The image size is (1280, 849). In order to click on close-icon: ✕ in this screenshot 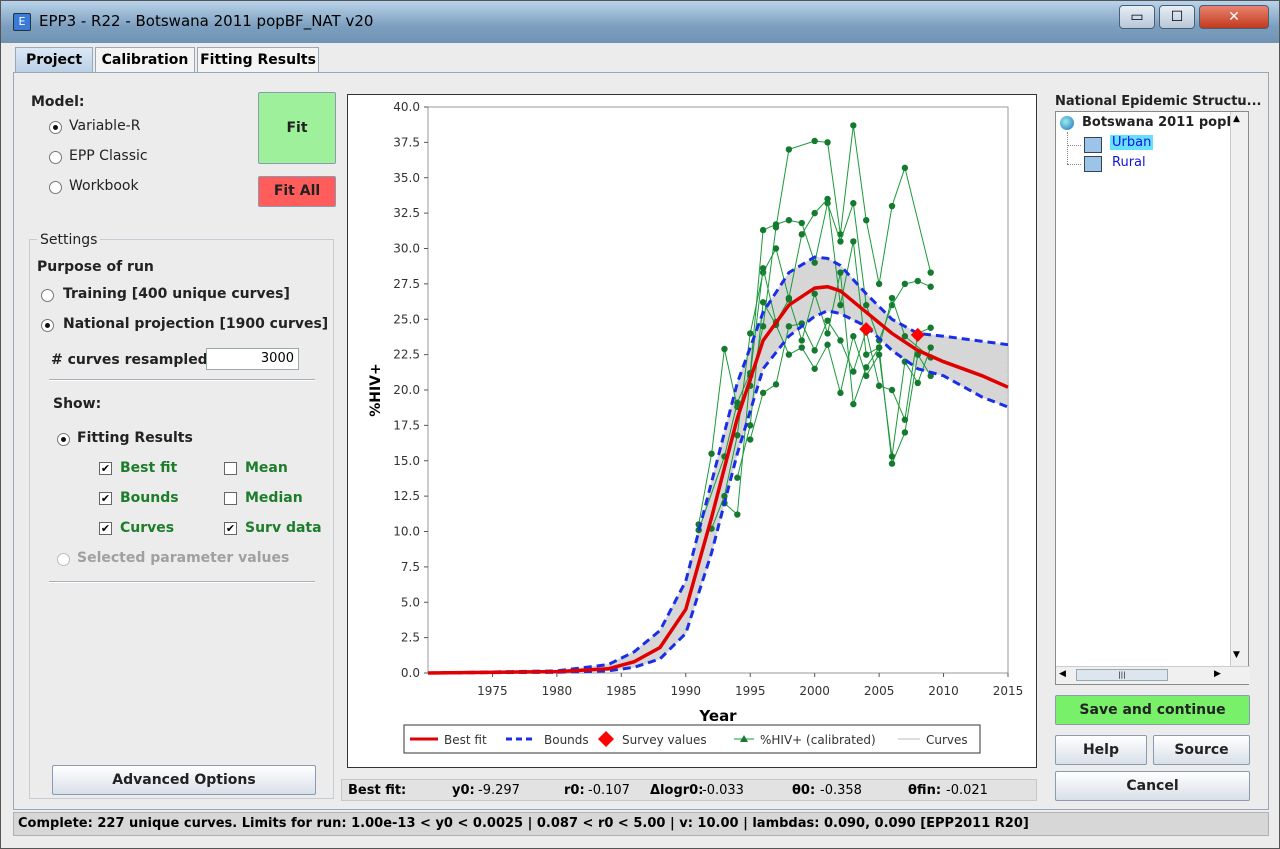, I will do `click(1234, 17)`.